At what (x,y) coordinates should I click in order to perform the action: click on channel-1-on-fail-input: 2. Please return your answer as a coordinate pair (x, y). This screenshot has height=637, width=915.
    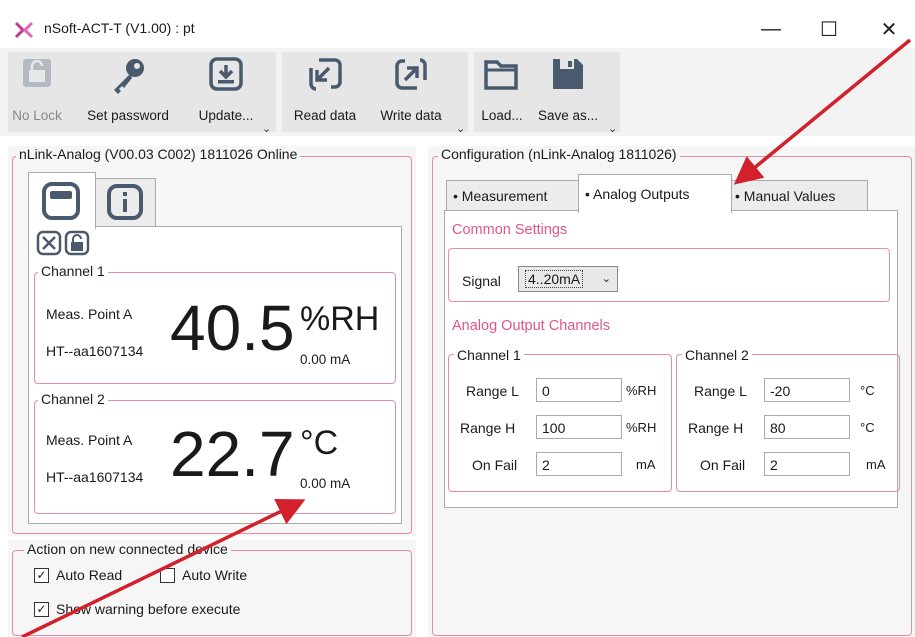
    Looking at the image, I should click on (579, 464).